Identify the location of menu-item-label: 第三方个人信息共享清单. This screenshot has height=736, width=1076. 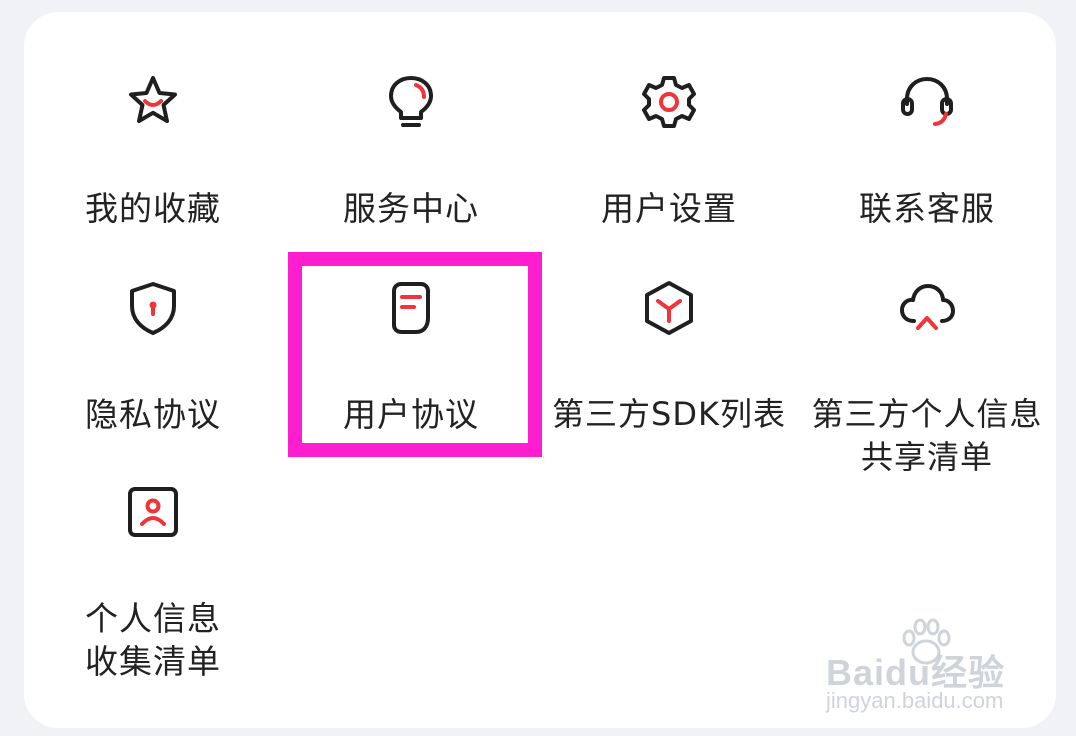
(927, 435).